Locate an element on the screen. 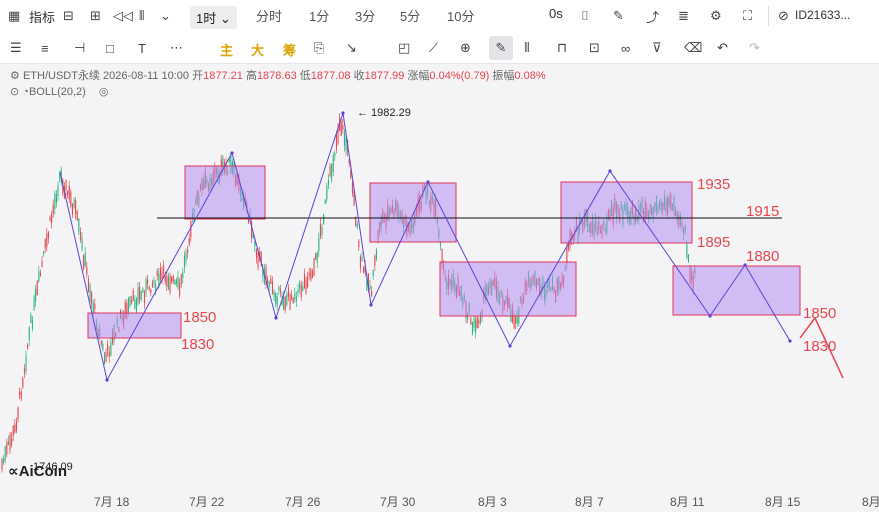 This screenshot has width=879, height=512. camera-icon: ⌷ is located at coordinates (585, 16).